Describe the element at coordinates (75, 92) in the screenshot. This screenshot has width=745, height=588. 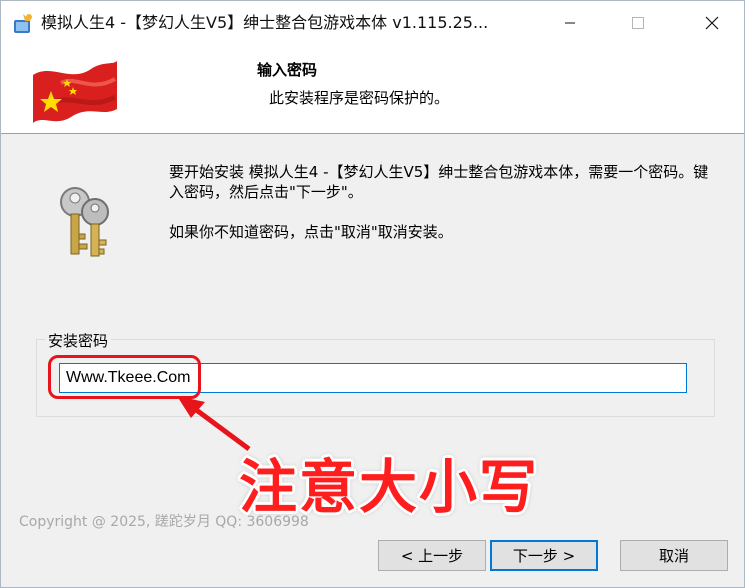
I see `chinese-flag-image` at that location.